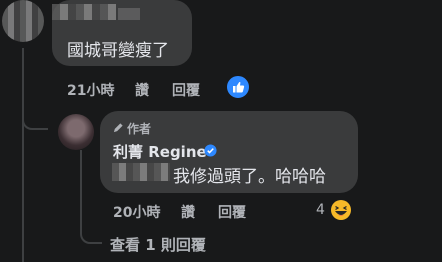 The image size is (442, 262). I want to click on reply-avatar, so click(76, 132).